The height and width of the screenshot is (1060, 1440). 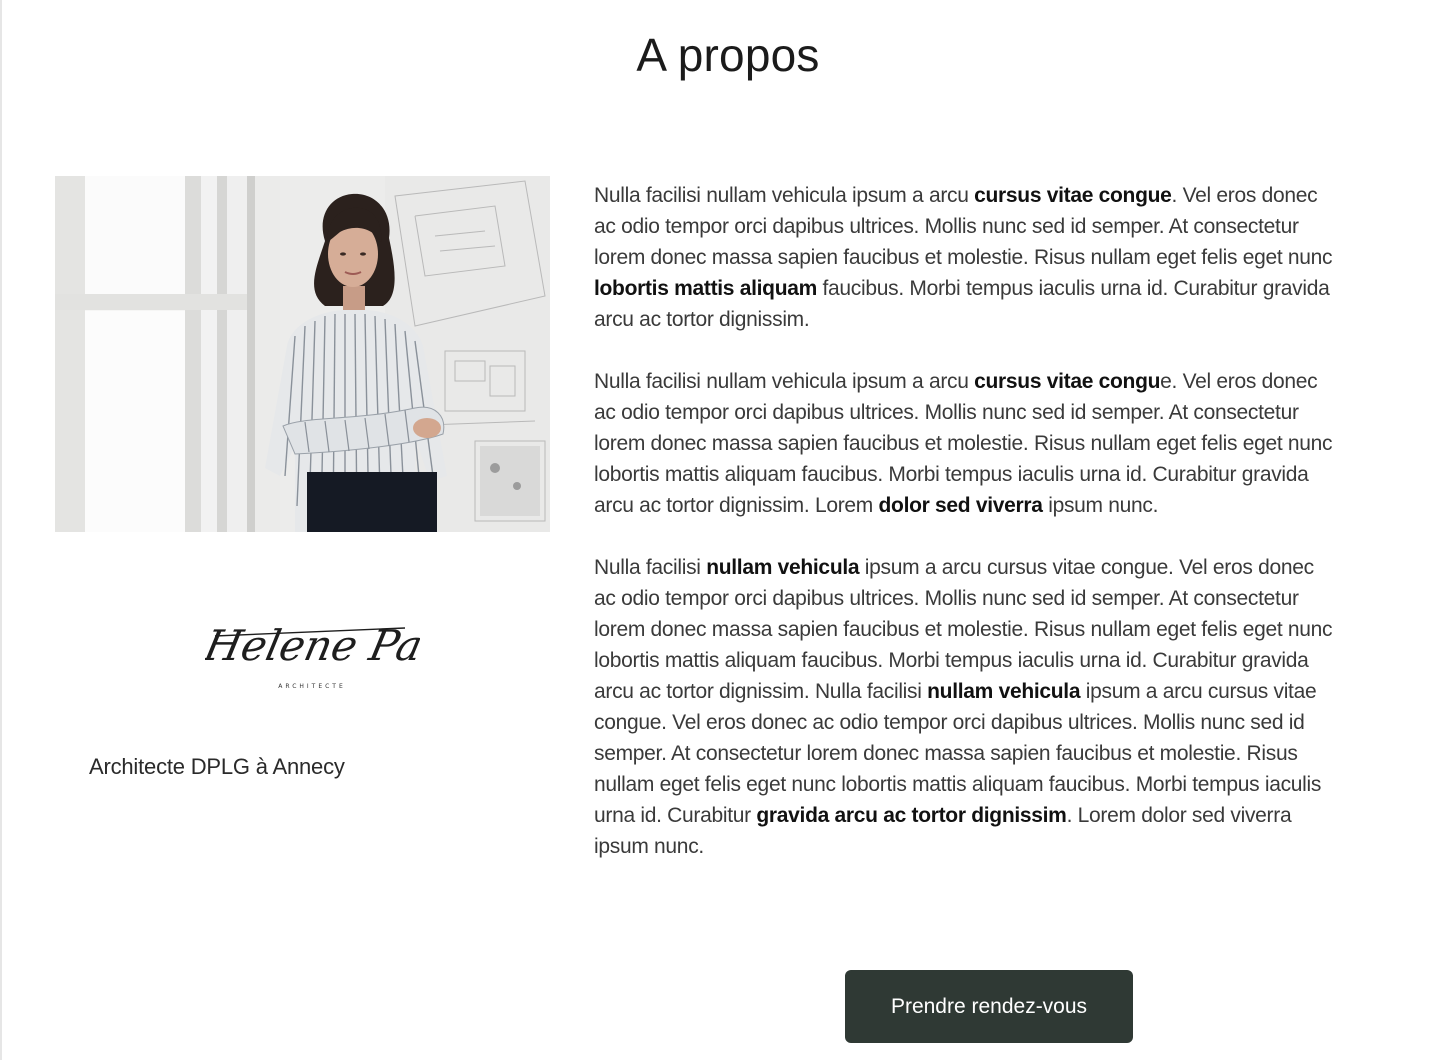 What do you see at coordinates (312, 646) in the screenshot?
I see `signature-name-text: Helene Paquet` at bounding box center [312, 646].